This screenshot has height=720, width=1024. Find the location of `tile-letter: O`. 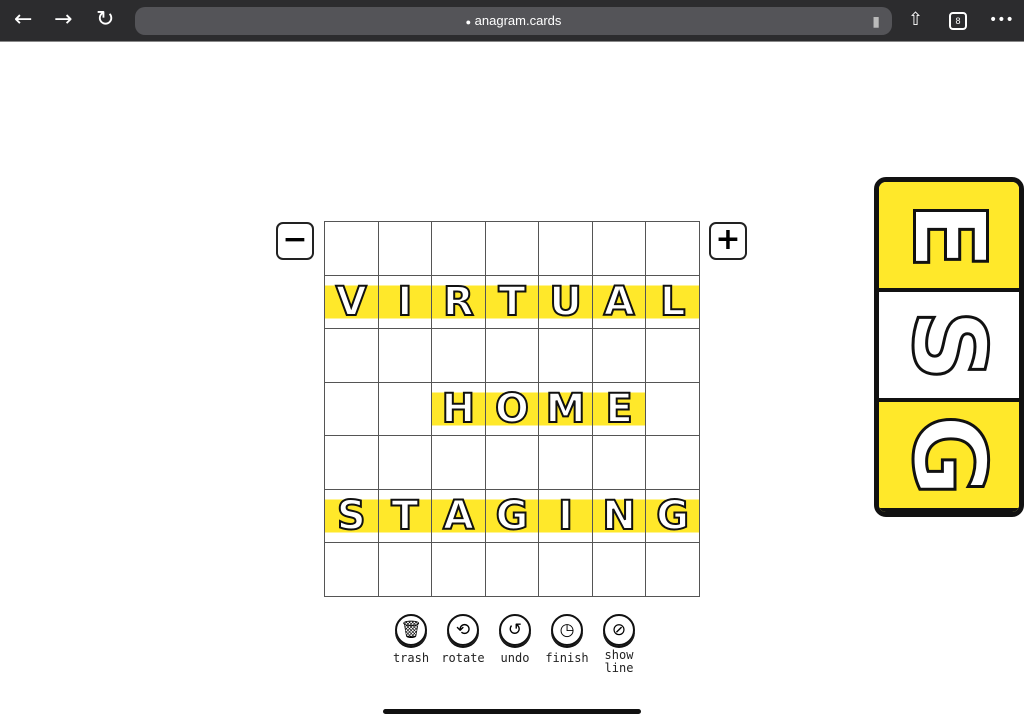

tile-letter: O is located at coordinates (512, 409).